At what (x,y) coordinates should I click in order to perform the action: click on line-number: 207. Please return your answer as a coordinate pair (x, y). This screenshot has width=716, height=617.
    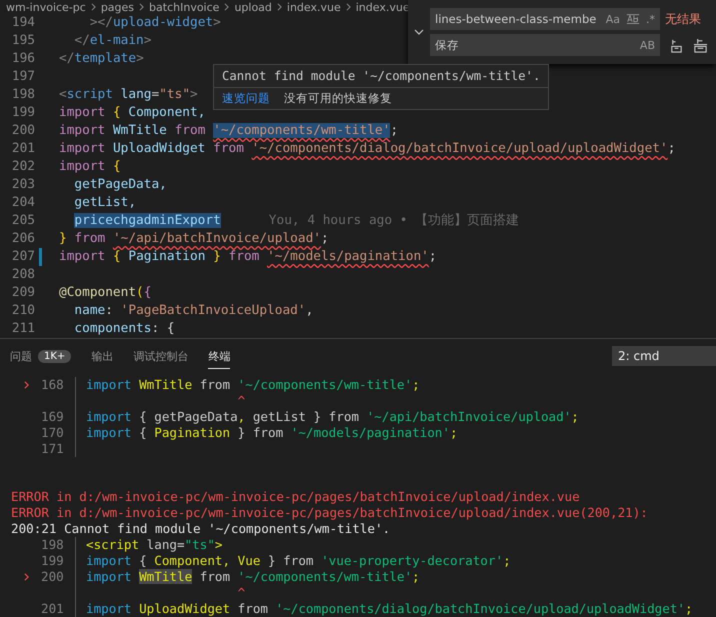
    Looking at the image, I should click on (22, 257).